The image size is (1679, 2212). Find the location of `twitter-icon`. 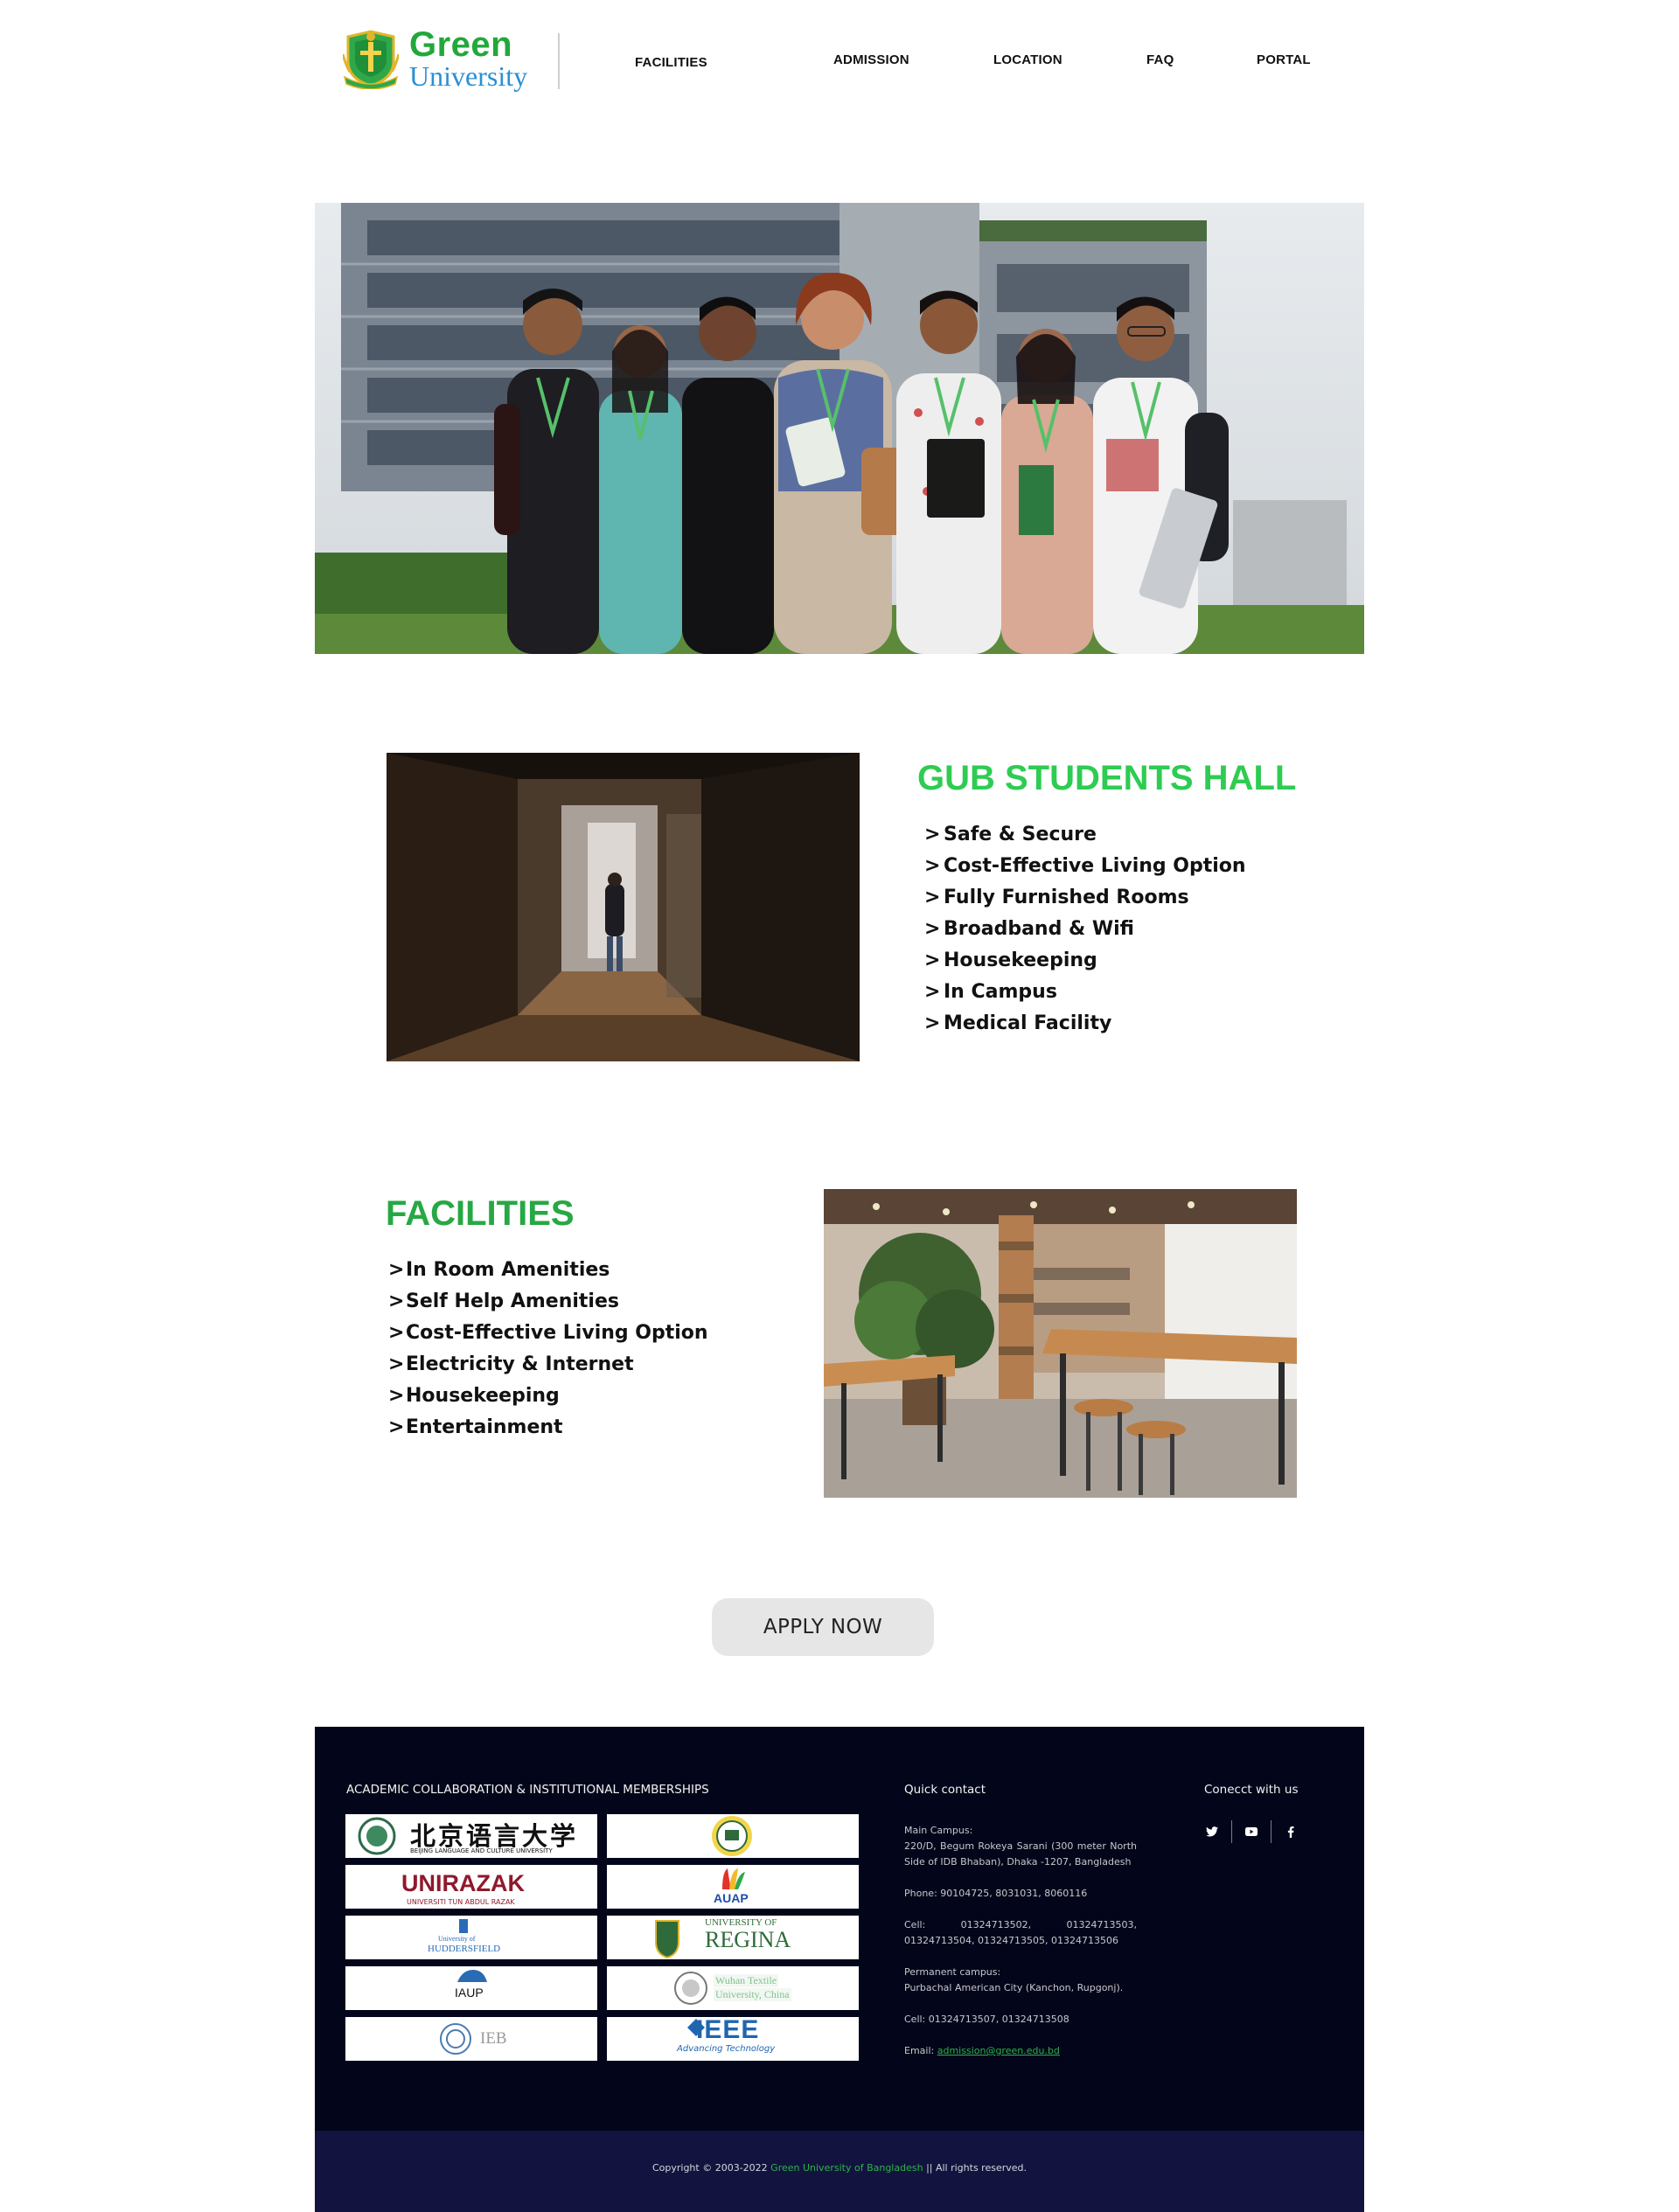

twitter-icon is located at coordinates (1213, 1831).